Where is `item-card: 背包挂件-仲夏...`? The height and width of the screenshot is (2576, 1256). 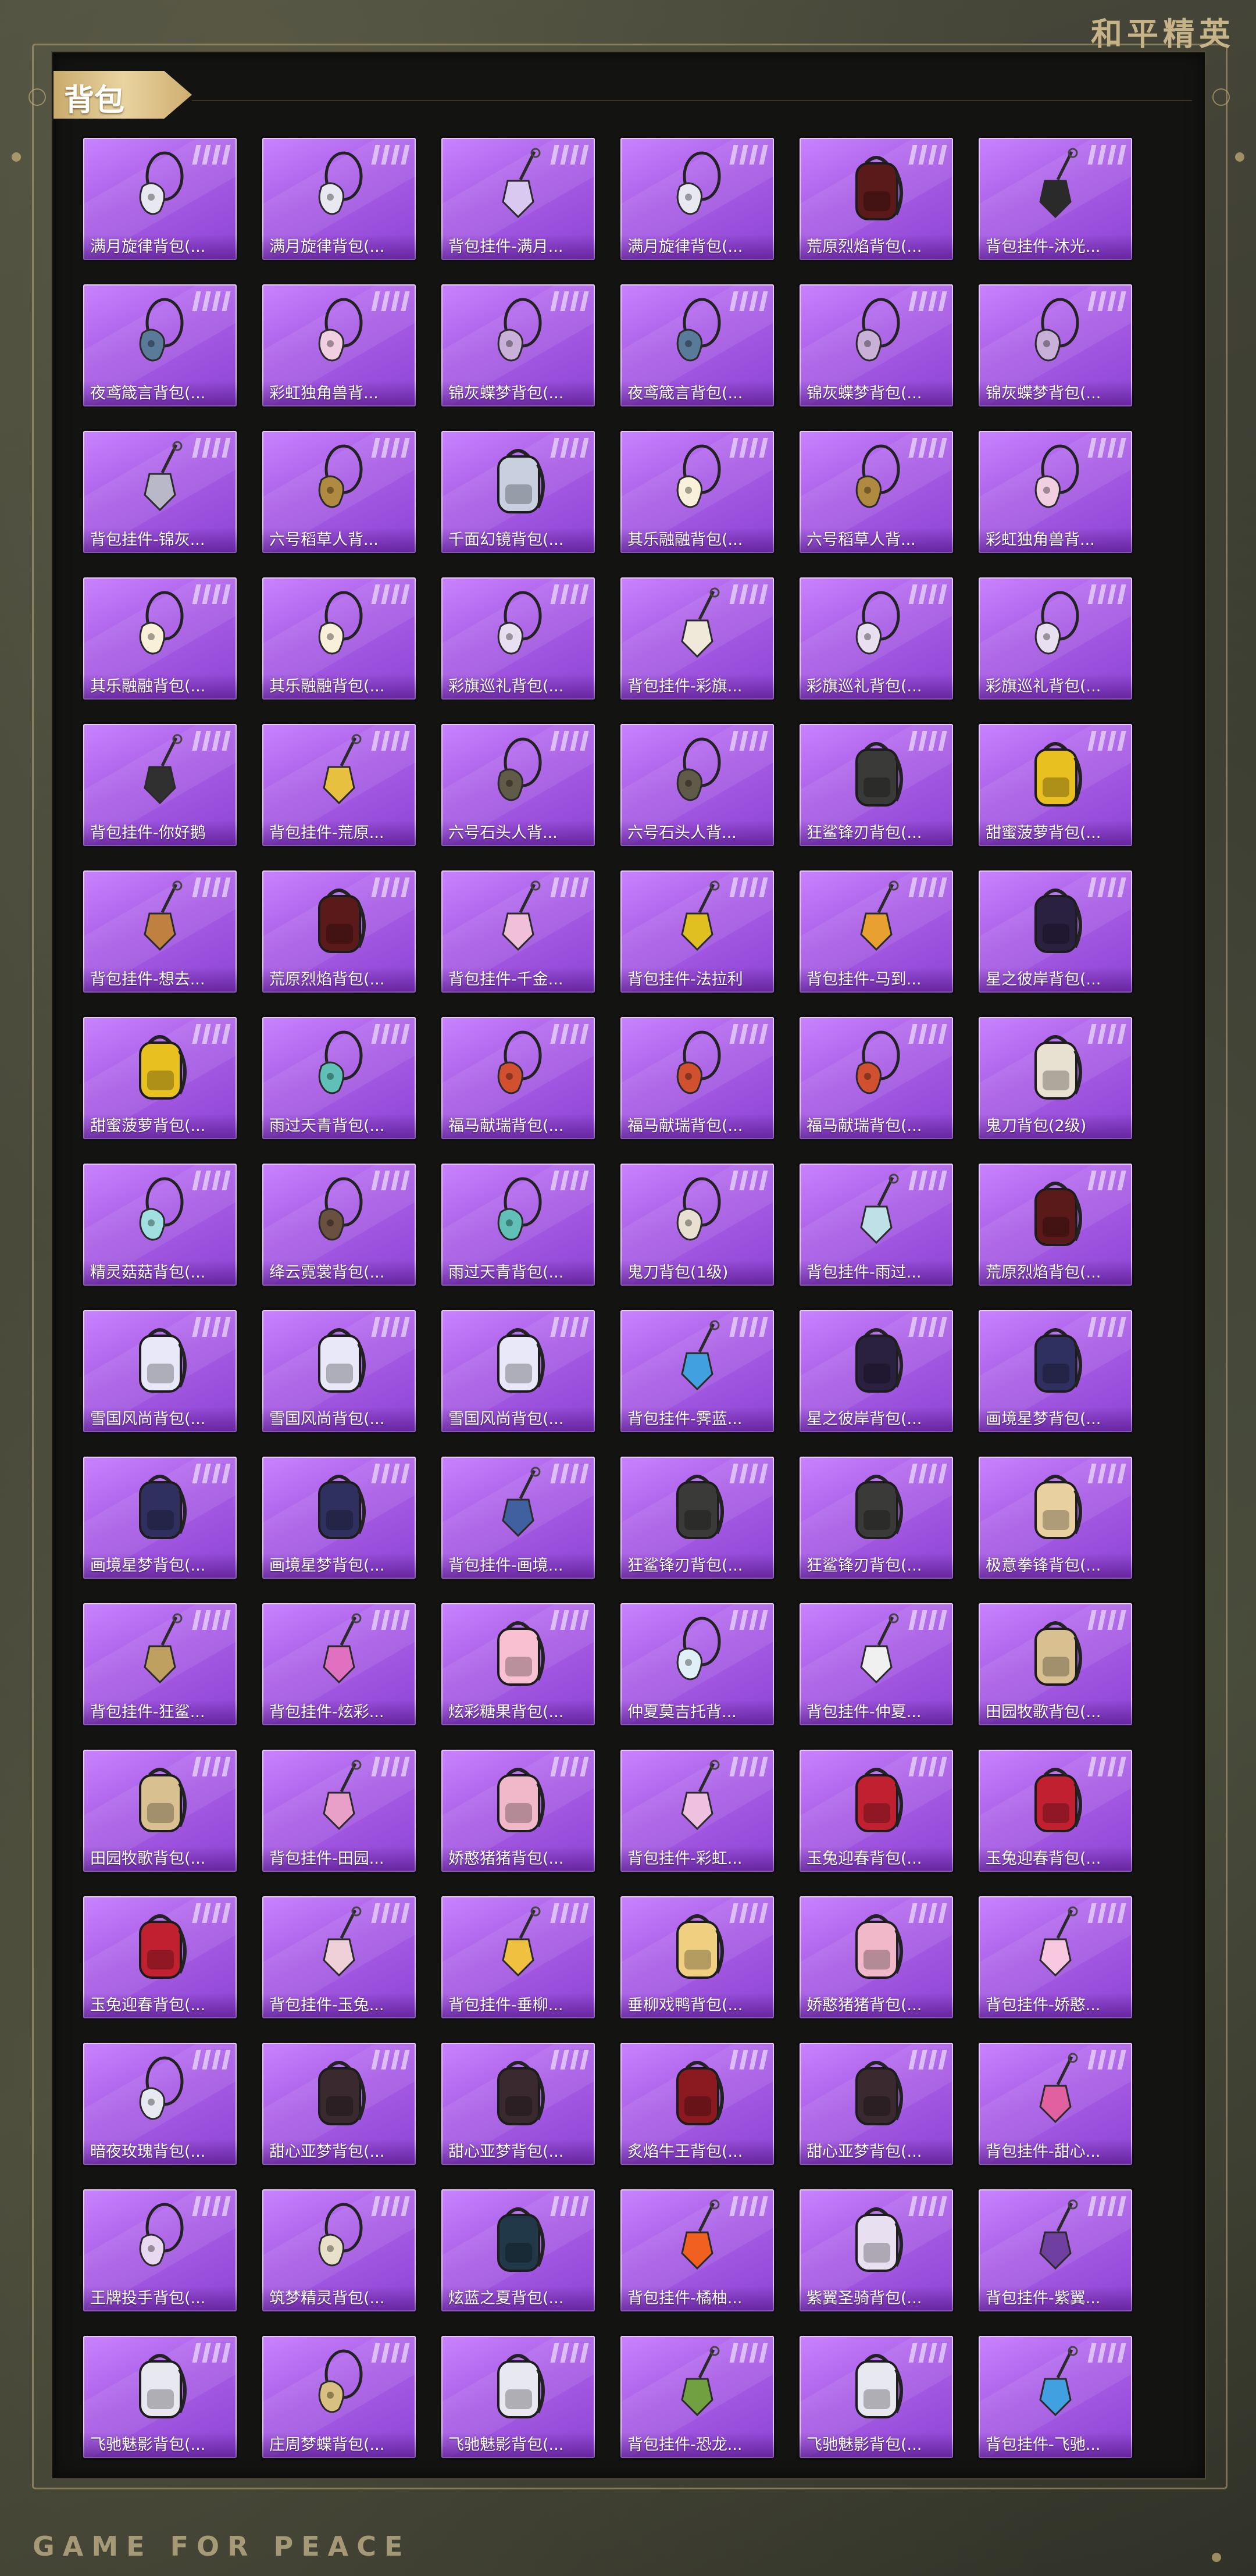 item-card: 背包挂件-仲夏... is located at coordinates (876, 1664).